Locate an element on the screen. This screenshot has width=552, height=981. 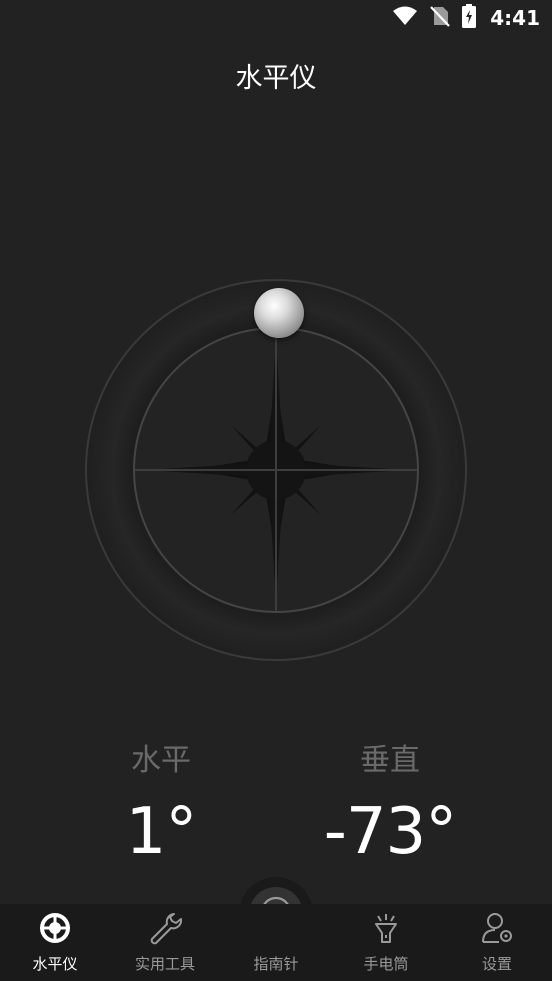
battery-charging-icon is located at coordinates (469, 18).